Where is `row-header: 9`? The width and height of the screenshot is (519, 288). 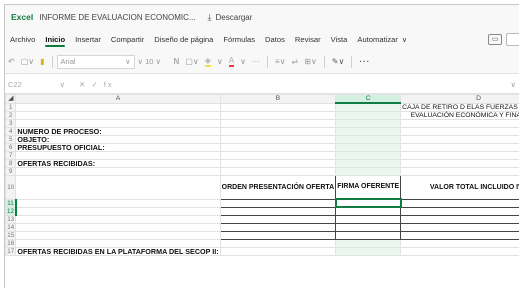 row-header: 9 is located at coordinates (11, 171).